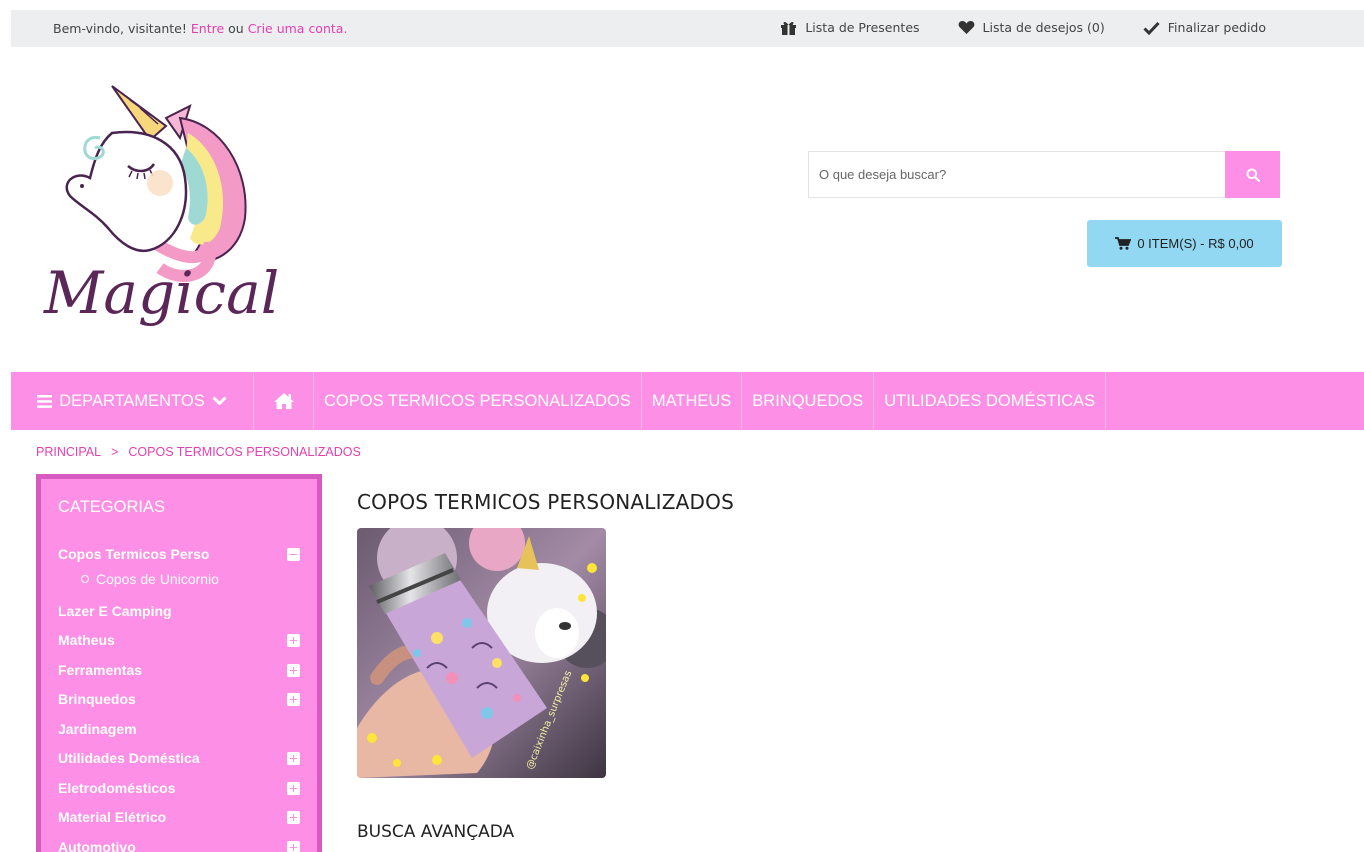 The width and height of the screenshot is (1364, 852). I want to click on login-link: Entre, so click(207, 28).